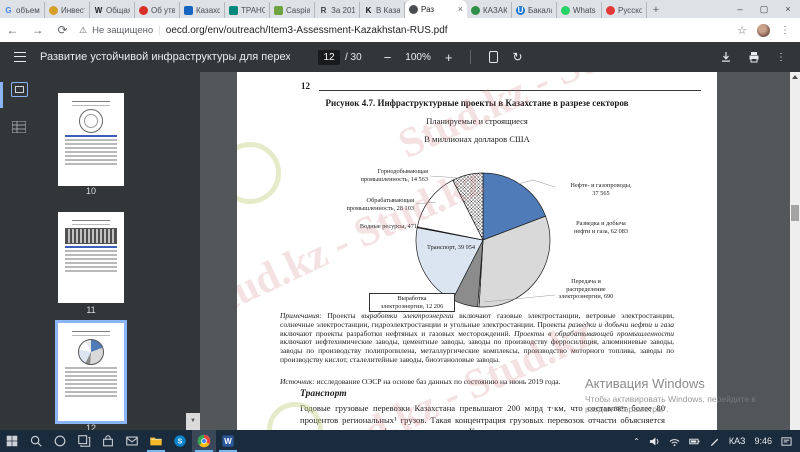 This screenshot has width=800, height=452. Describe the element at coordinates (228, 441) in the screenshot. I see `taskbar-word-icon: W` at that location.